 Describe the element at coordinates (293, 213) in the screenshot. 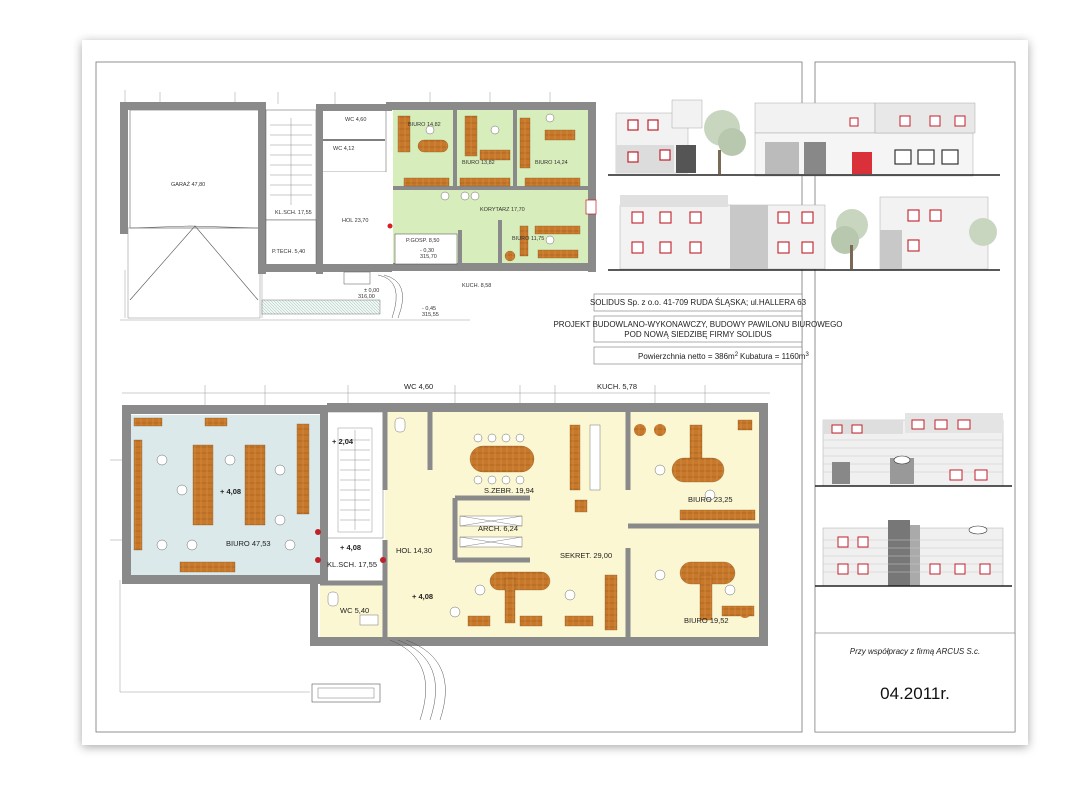

I see `upper-klsch-label: KL.SCH. 17,55` at that location.